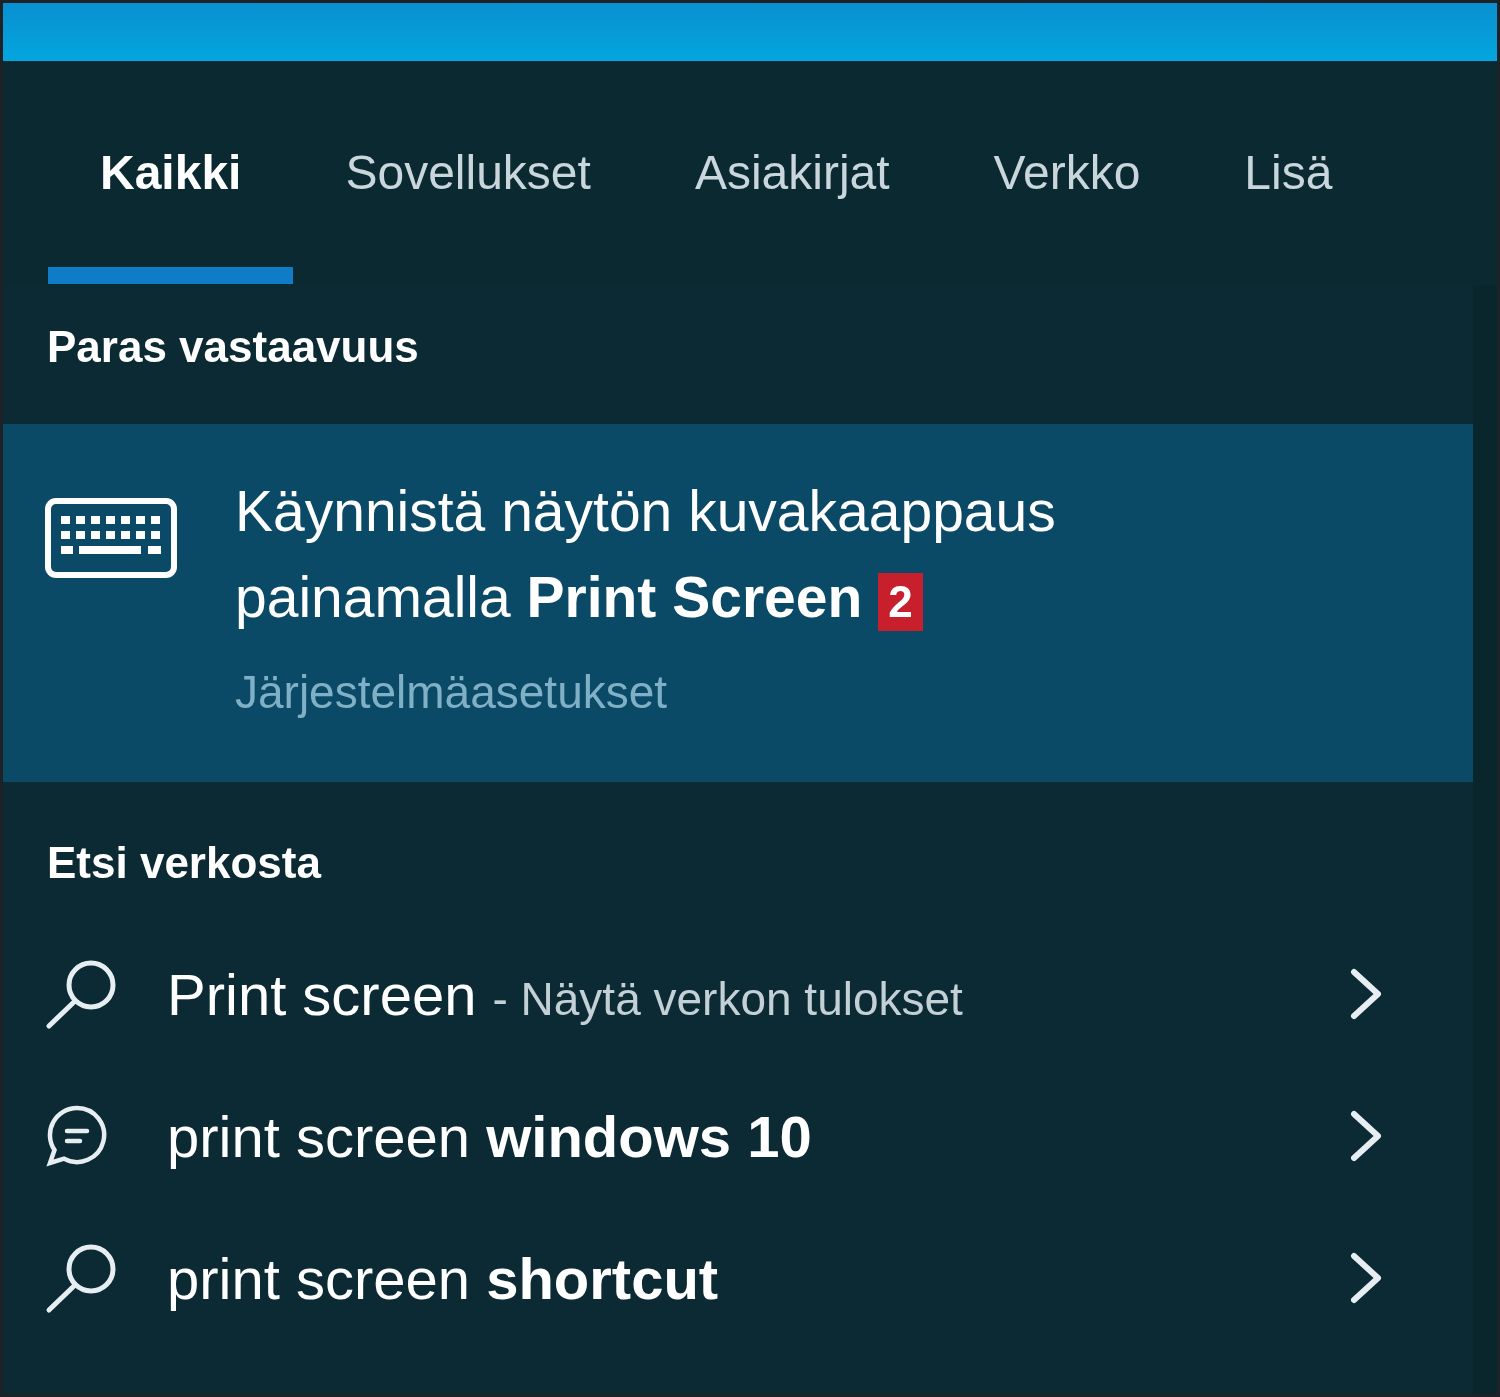 The image size is (1500, 1397). I want to click on tab: Sovellukset, so click(468, 213).